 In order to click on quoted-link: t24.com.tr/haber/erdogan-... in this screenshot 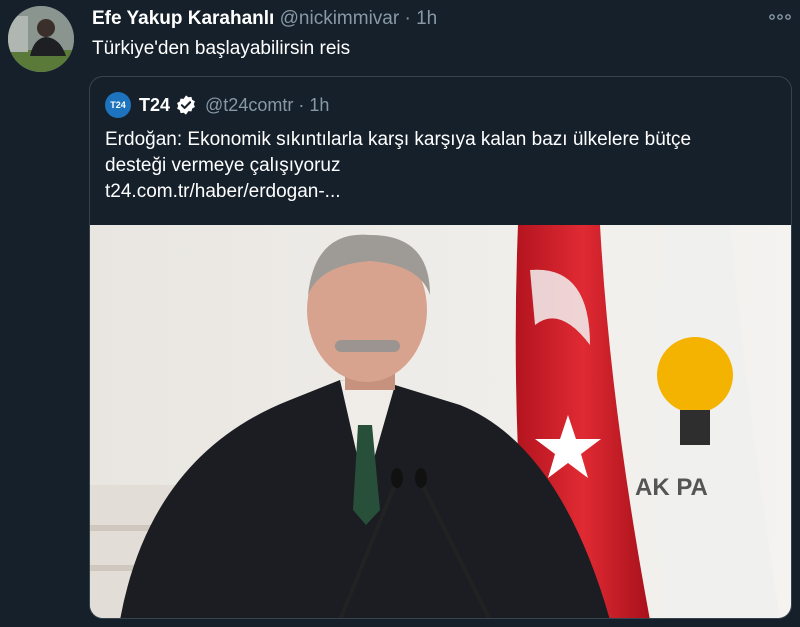, I will do `click(435, 192)`.